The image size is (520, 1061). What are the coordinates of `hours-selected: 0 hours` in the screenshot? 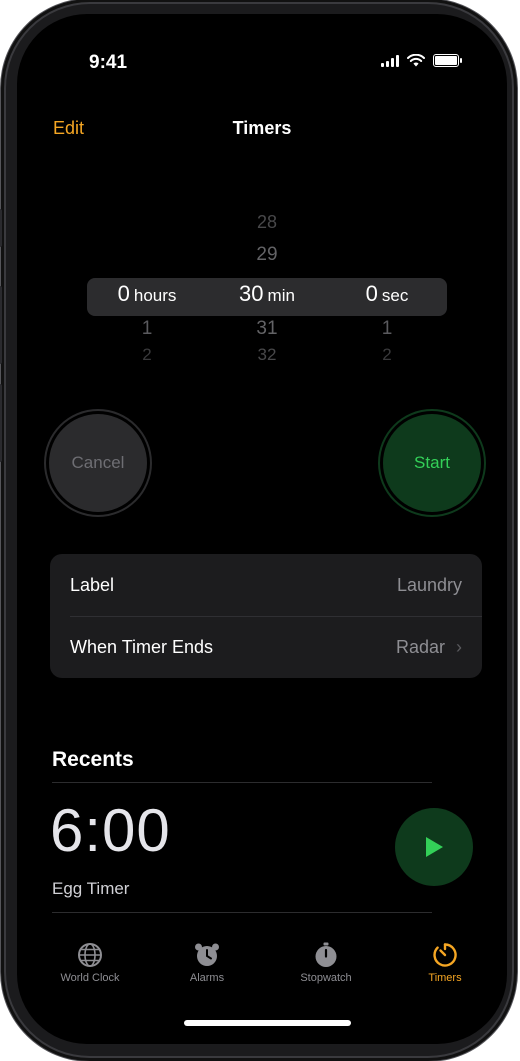 It's located at (147, 294).